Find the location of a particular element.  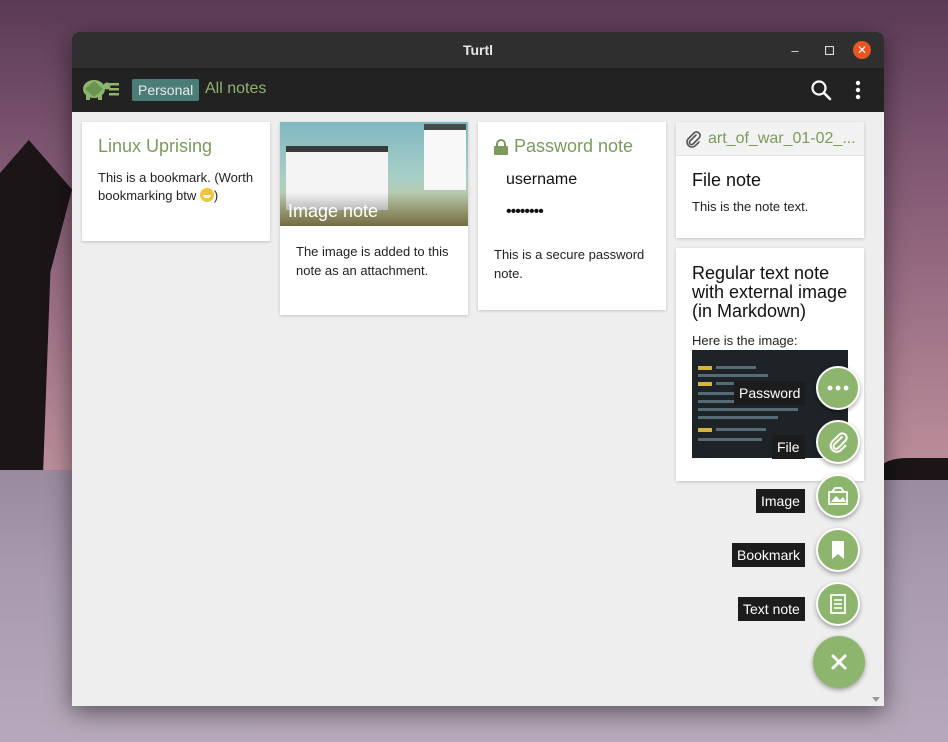

turtle-logo-icon is located at coordinates (100, 90).